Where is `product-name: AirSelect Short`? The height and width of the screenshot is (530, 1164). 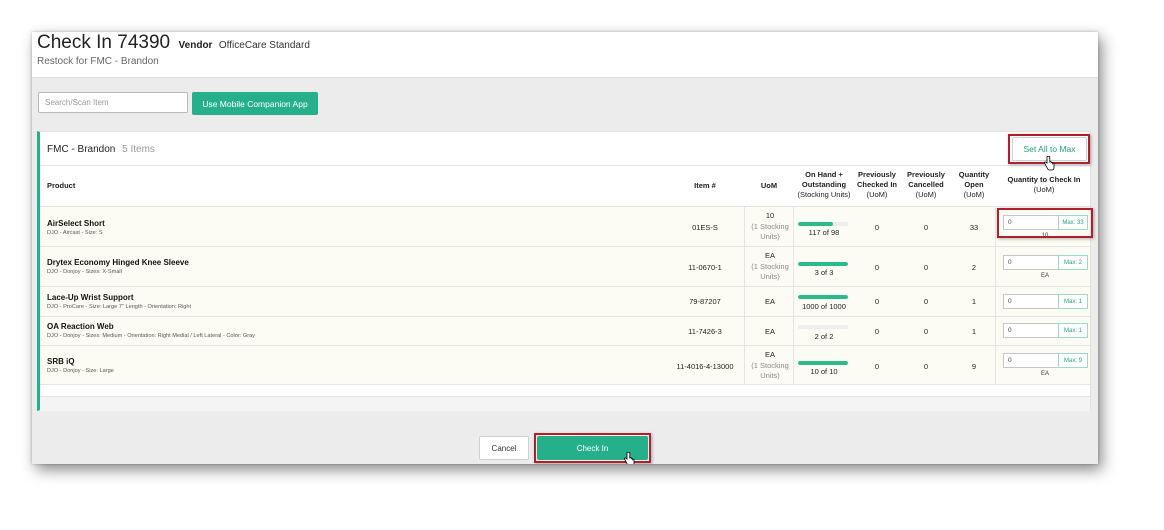
product-name: AirSelect Short is located at coordinates (76, 223).